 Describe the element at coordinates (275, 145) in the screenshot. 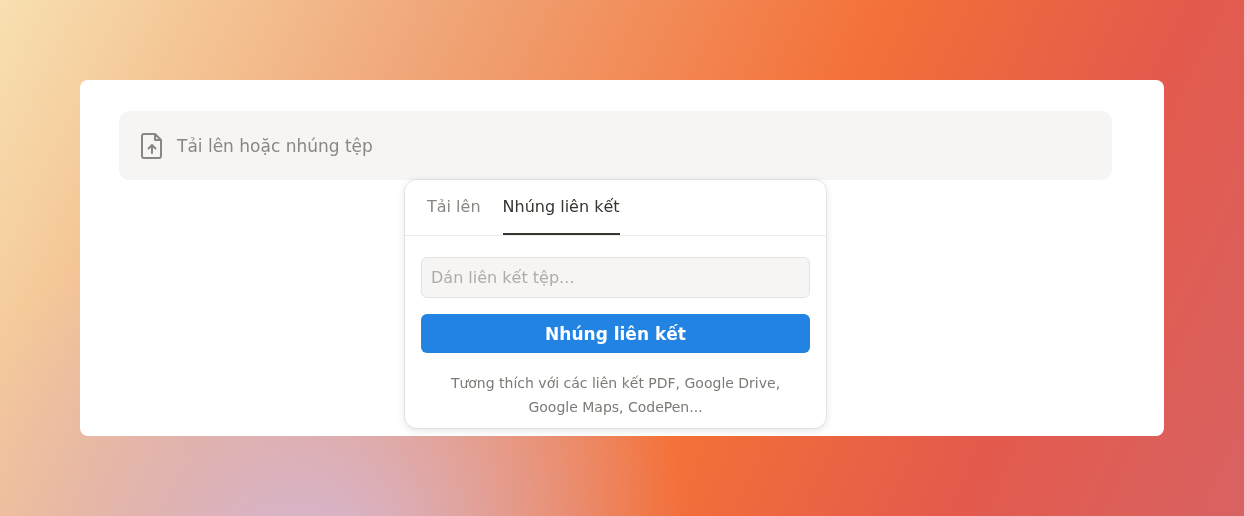

I see `upload-label: Tải lên hoặc nhúng tệp` at that location.